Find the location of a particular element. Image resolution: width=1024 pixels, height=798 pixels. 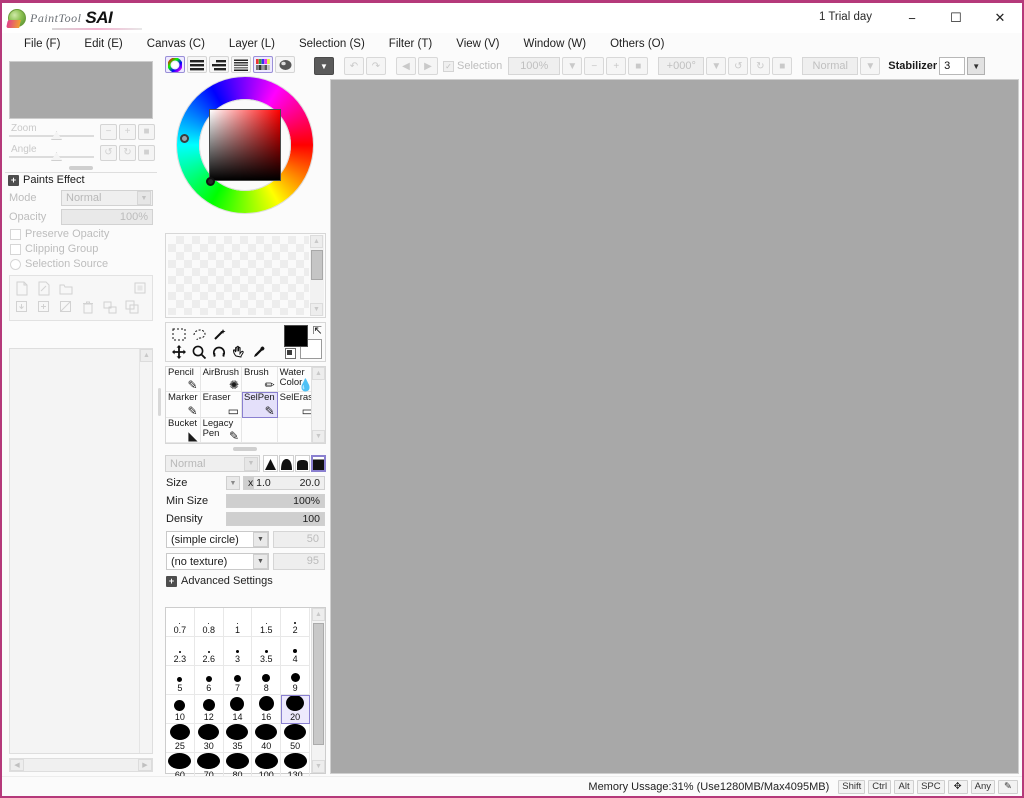

new-folder-icon is located at coordinates (66, 288).